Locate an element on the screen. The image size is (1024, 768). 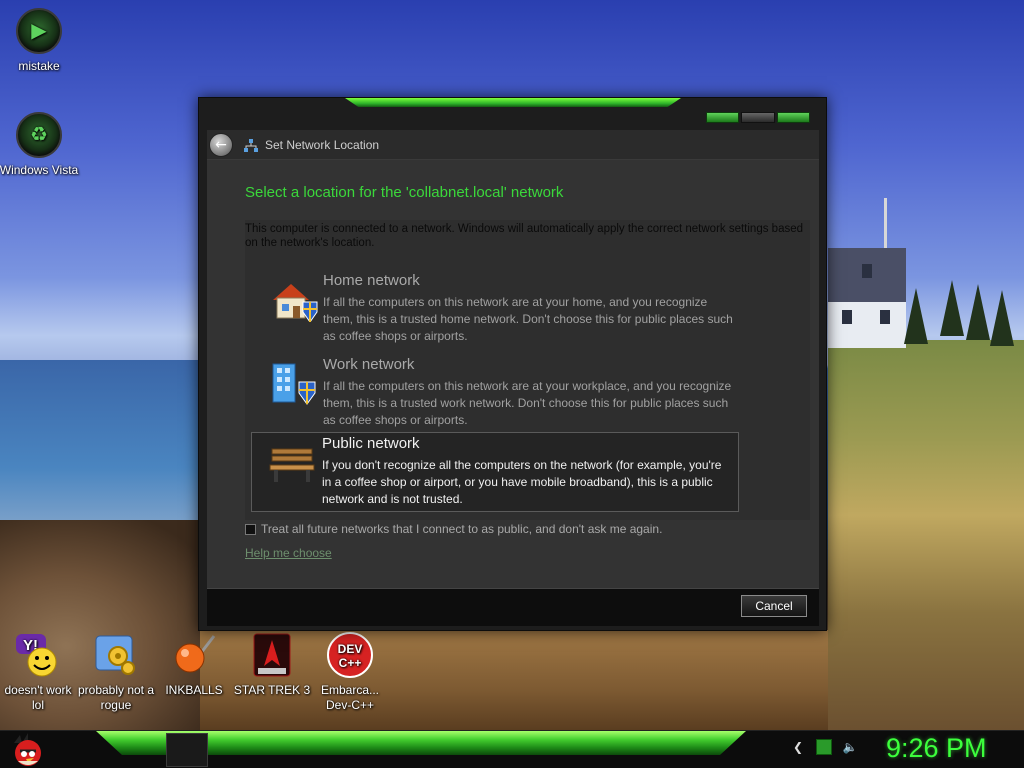
dev-cpp-badge-text: DEV C++ is located at coordinates (350, 656).